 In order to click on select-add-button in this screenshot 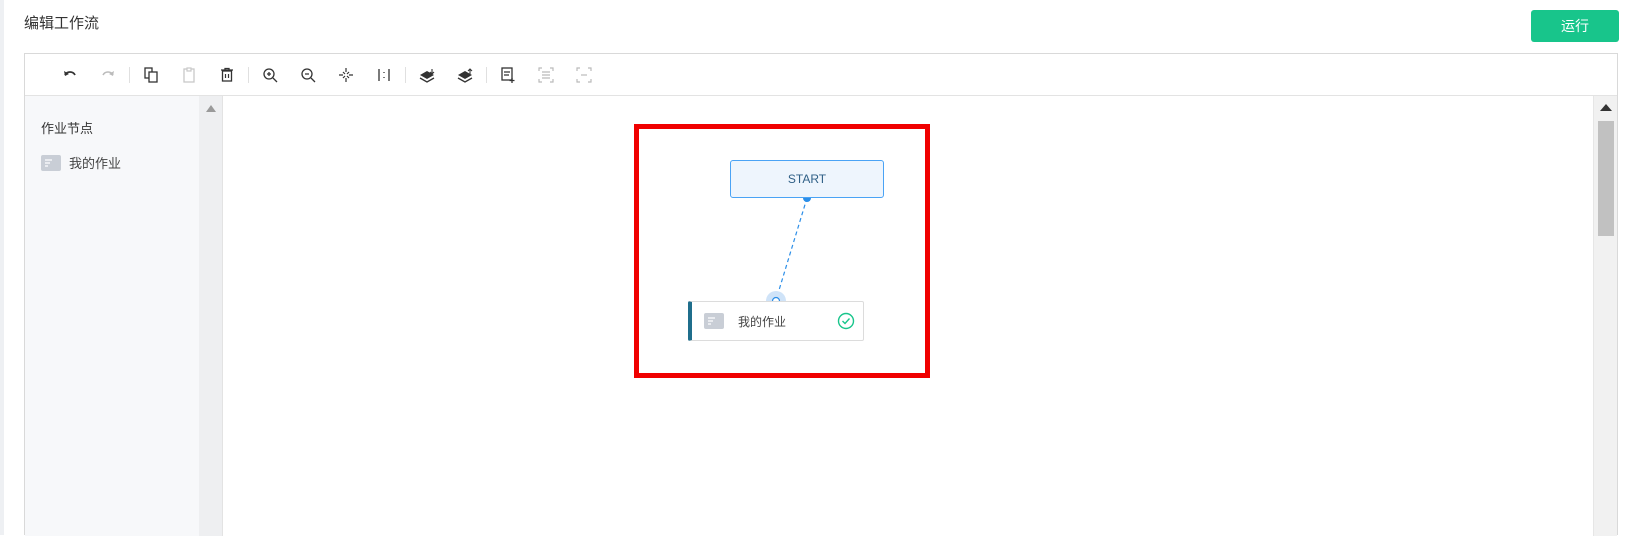, I will do `click(508, 75)`.